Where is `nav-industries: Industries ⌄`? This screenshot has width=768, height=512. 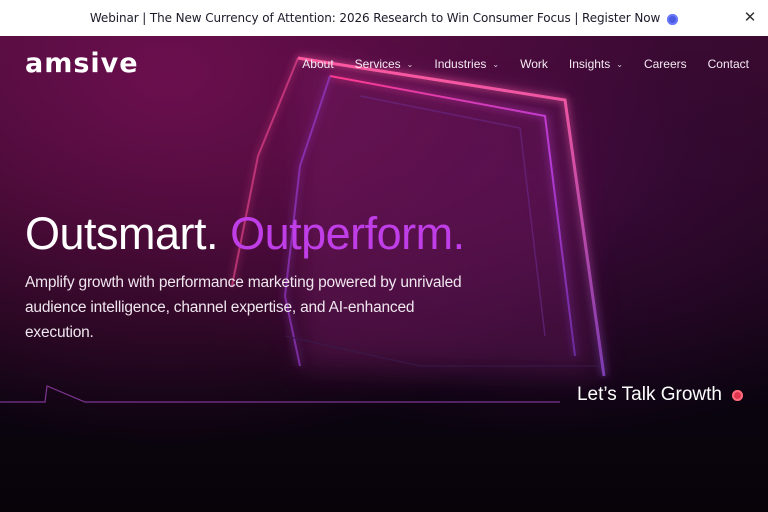
nav-industries: Industries ⌄ is located at coordinates (466, 64).